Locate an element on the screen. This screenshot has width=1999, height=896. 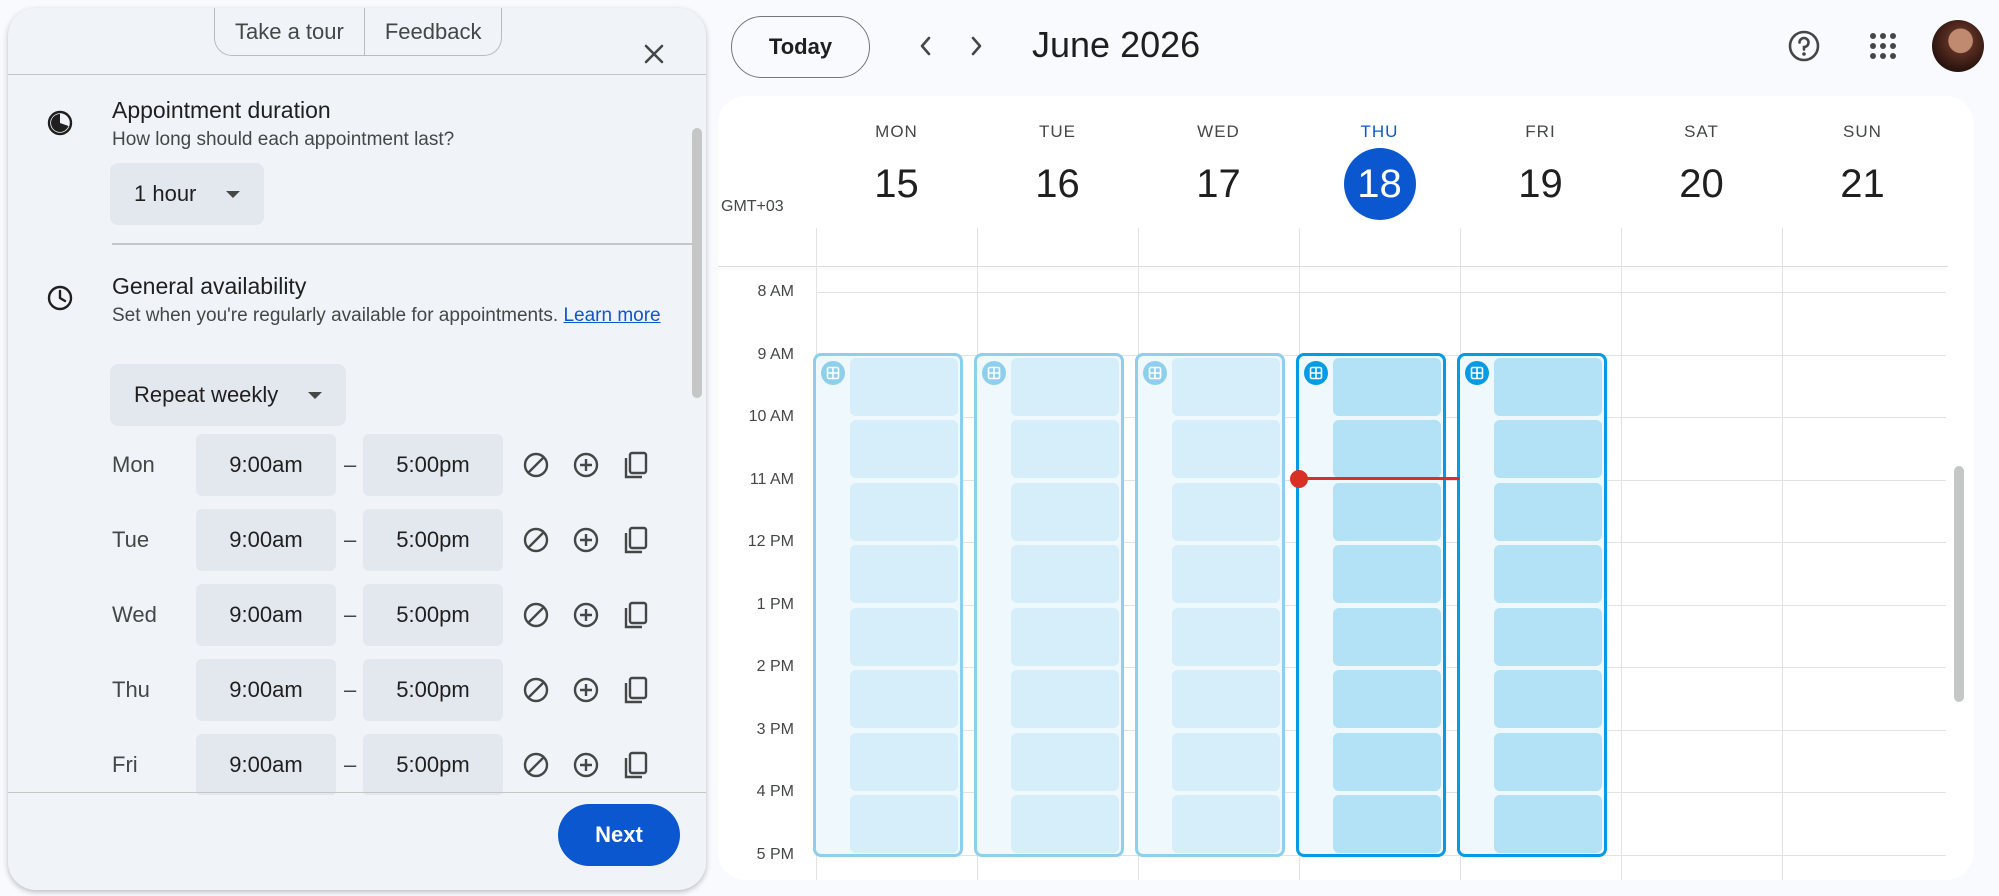
appointment-block-mon is located at coordinates (888, 604).